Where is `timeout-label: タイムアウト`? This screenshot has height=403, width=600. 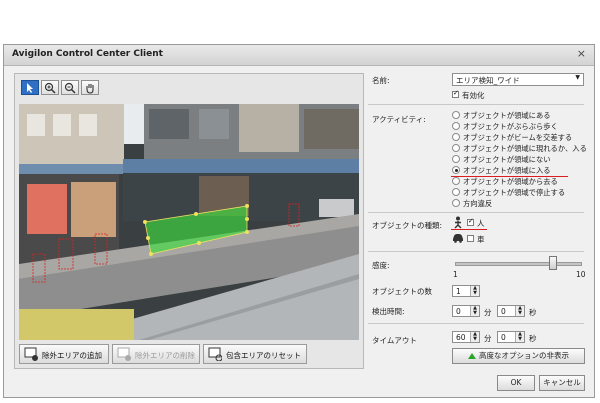
timeout-label: タイムアウト is located at coordinates (394, 340).